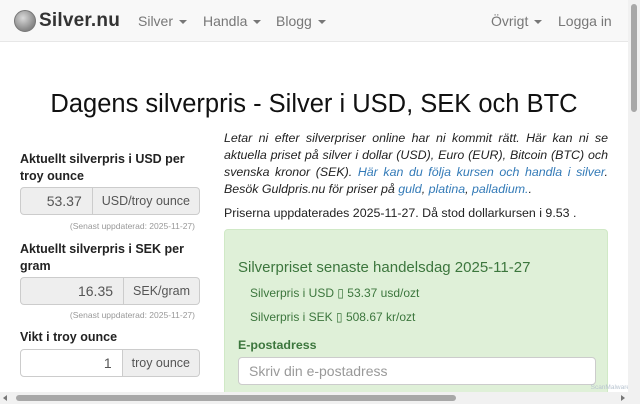 This screenshot has height=404, width=640. Describe the element at coordinates (132, 315) in the screenshot. I see `sek-updated-note: (Senast uppdaterad: 2025-11-27)` at that location.